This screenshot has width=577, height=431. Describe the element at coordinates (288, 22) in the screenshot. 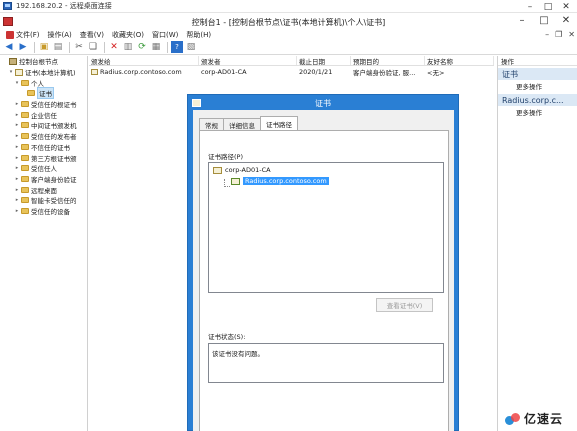

I see `mmc-title: 控制台1 - [控制台根节点\证书(本地计算机)\个人\证书]` at that location.